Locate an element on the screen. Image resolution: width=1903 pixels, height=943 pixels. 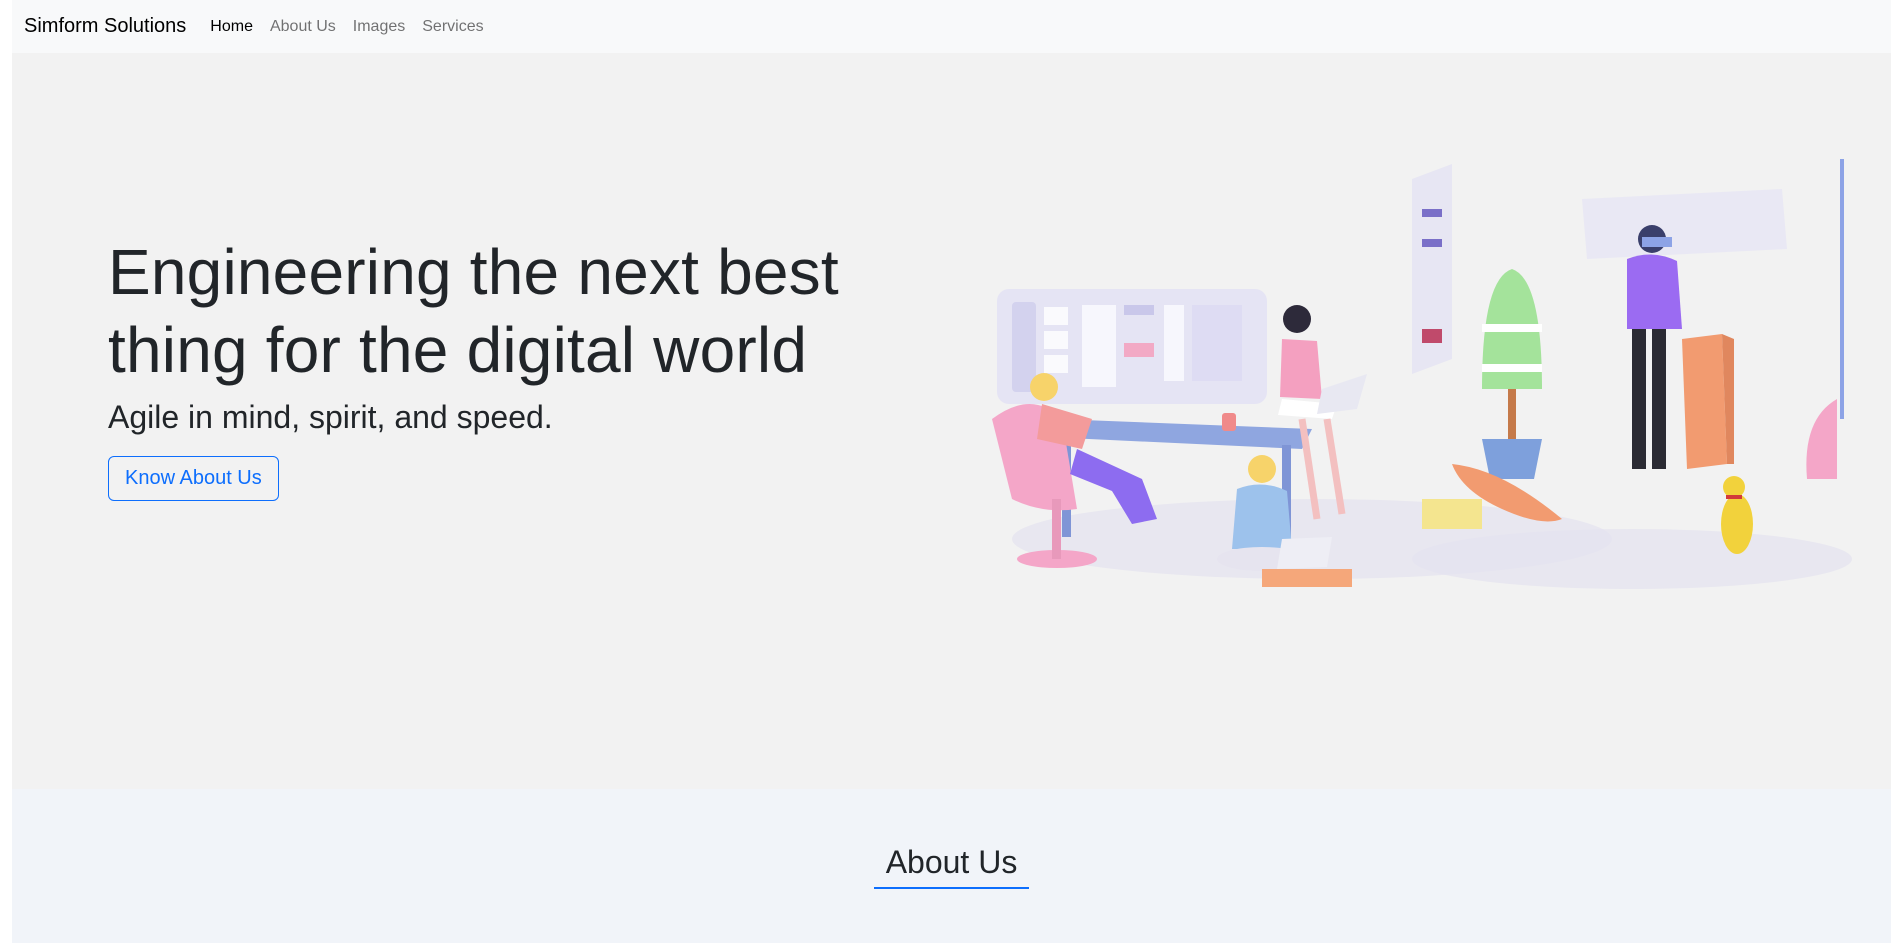
nav-link-about: About Us is located at coordinates (303, 26).